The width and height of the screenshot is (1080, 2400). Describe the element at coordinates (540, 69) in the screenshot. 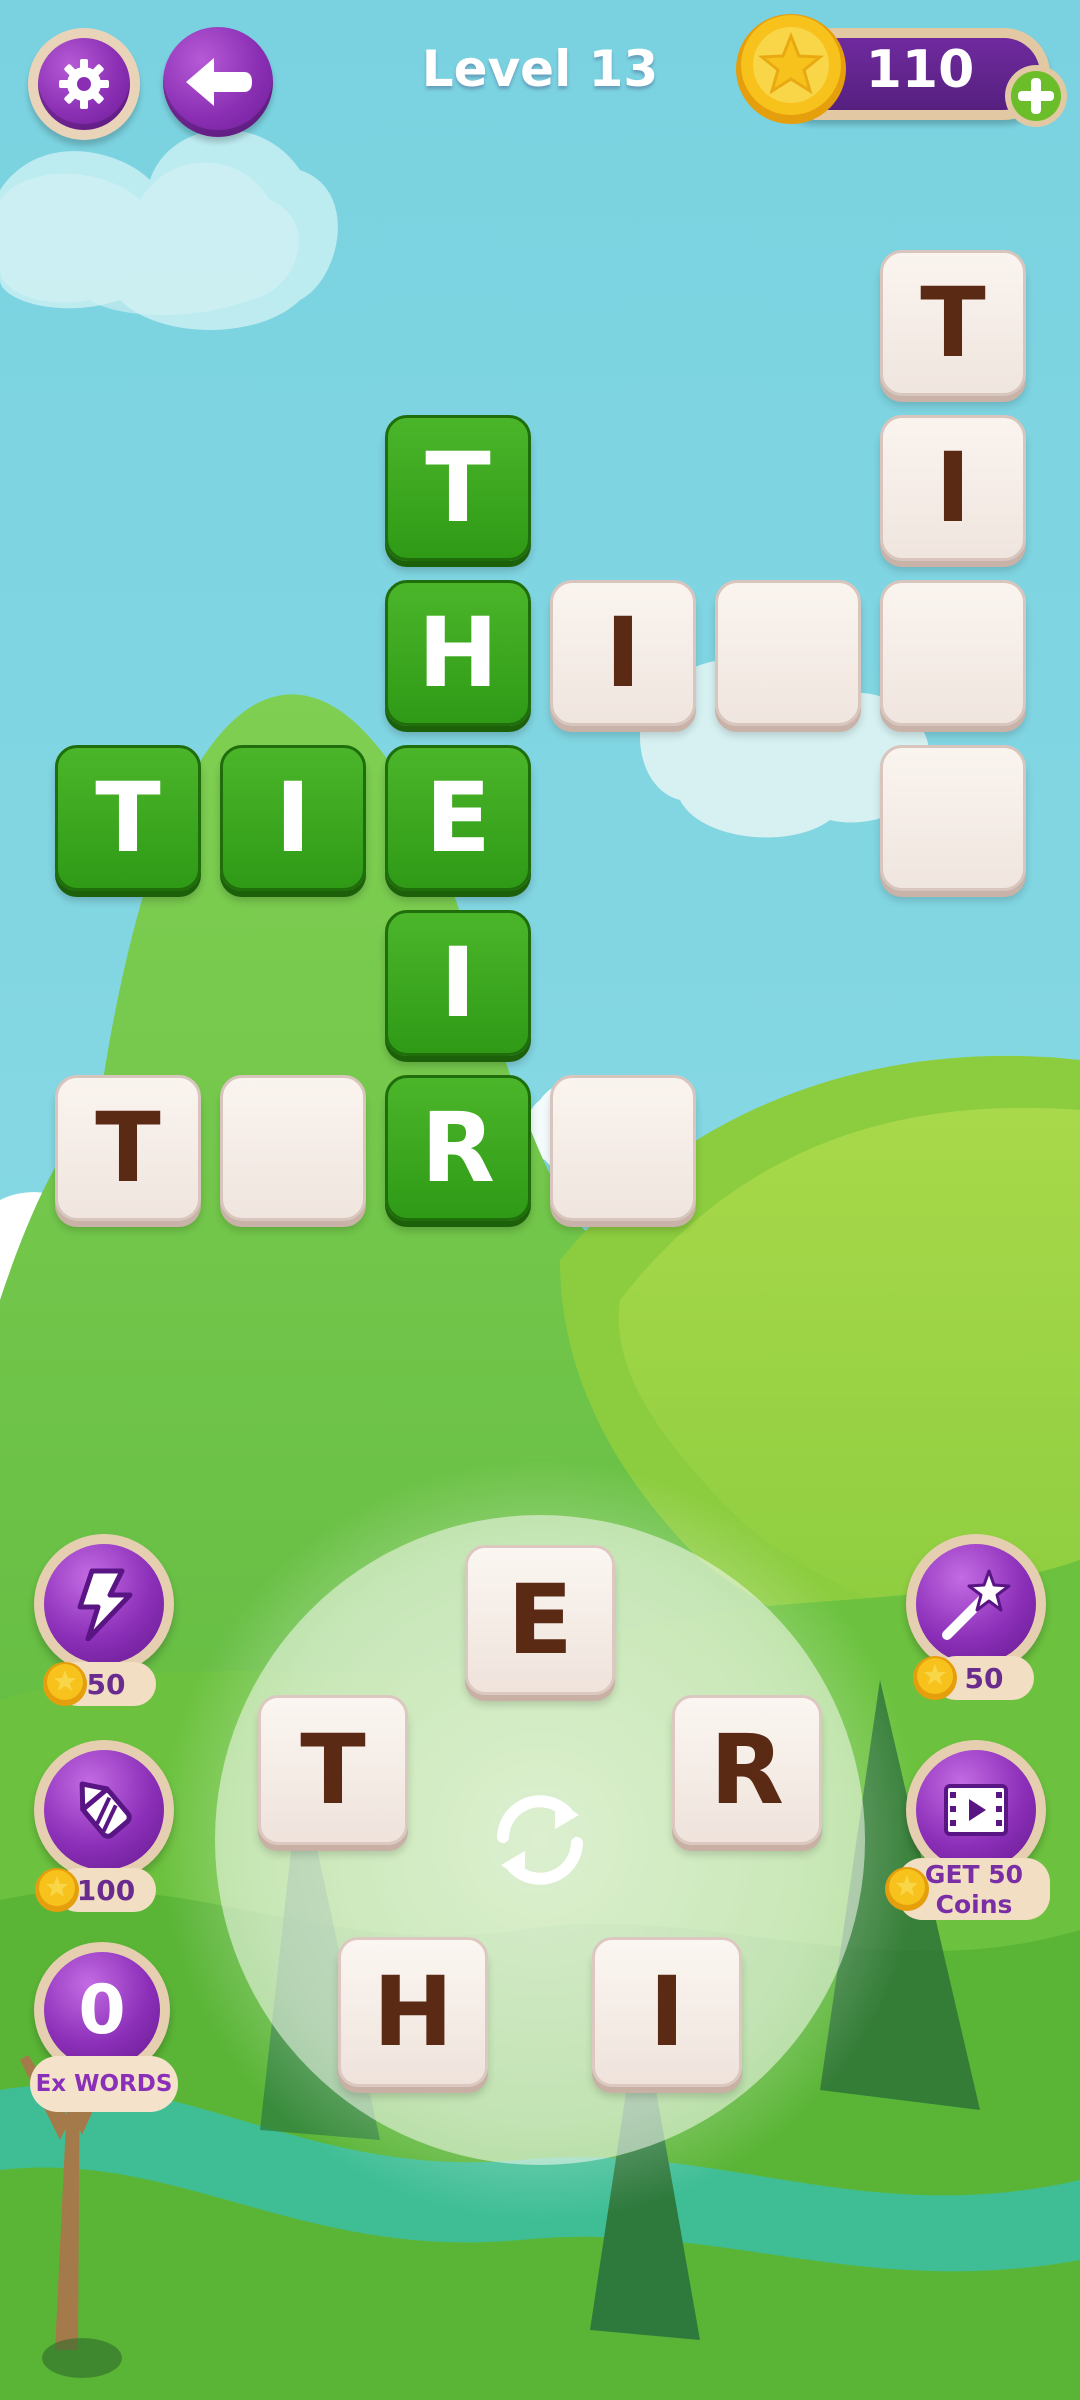

I see `level-title: Level 13` at that location.